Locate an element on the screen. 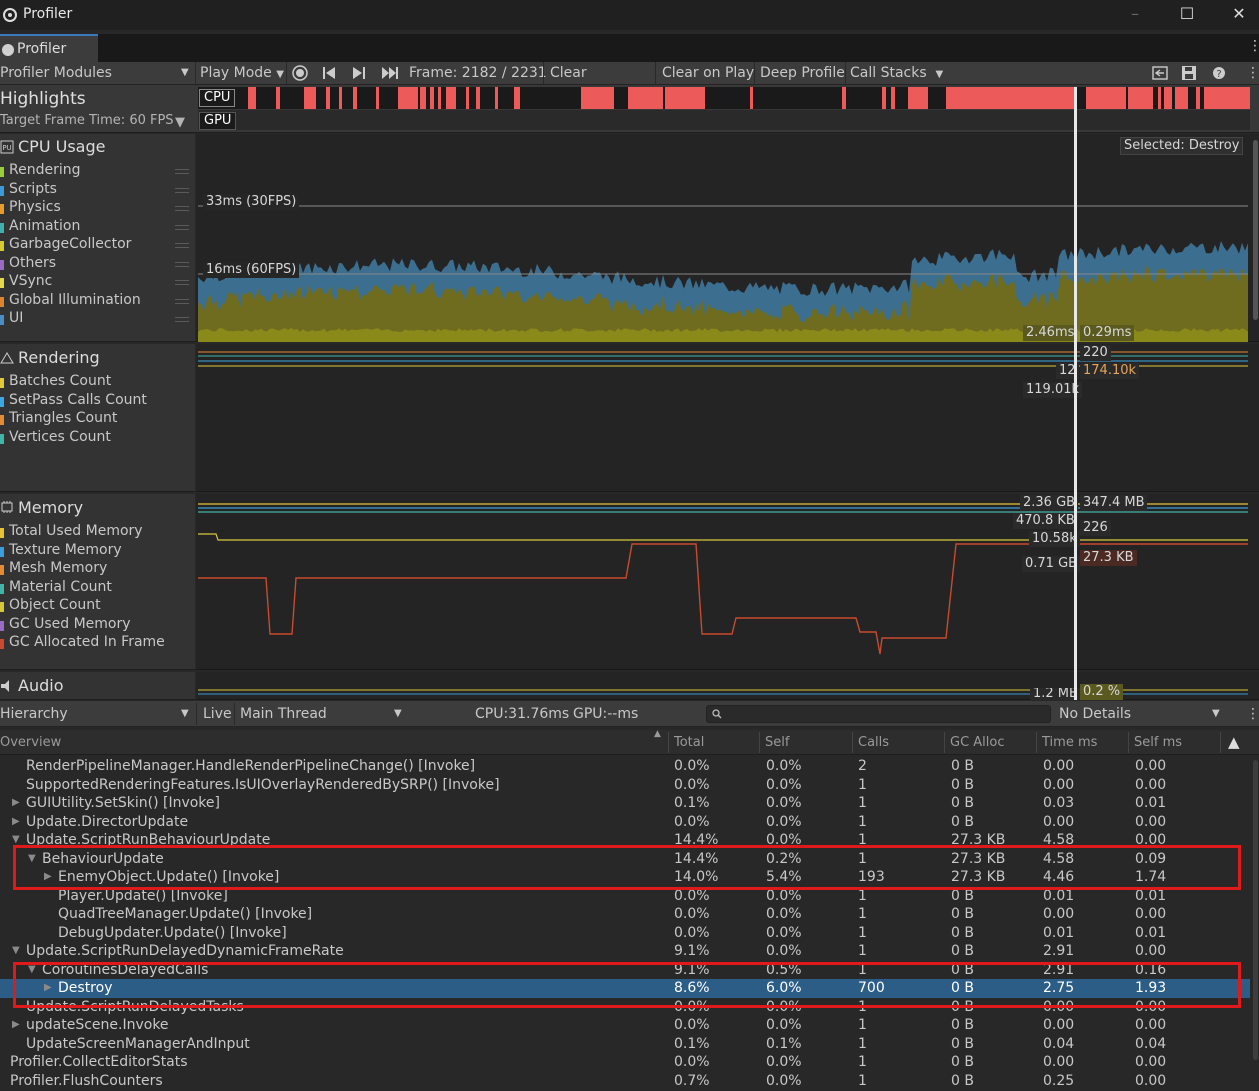 This screenshot has width=1259, height=1091. modules-scrollbar is located at coordinates (1255, 230).